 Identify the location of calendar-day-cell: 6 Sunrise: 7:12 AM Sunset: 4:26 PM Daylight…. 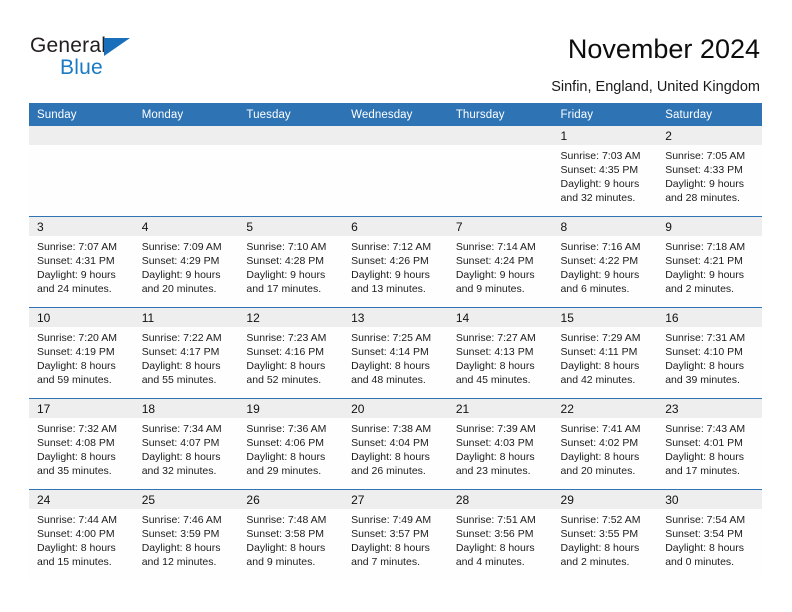
(395, 262).